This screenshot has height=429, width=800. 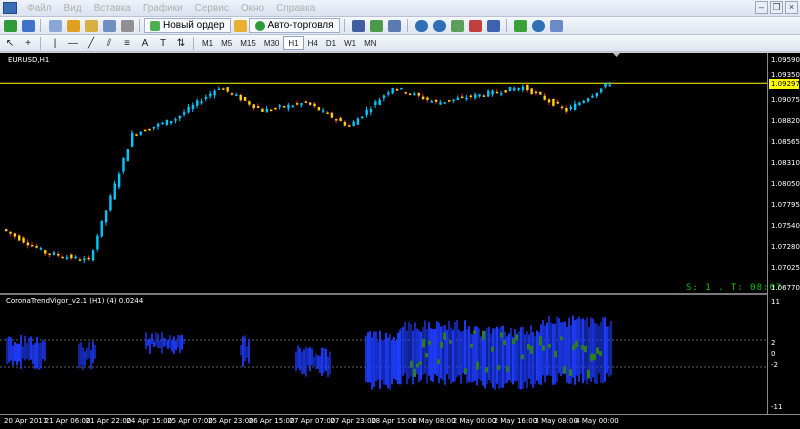 What do you see at coordinates (39, 8) in the screenshot?
I see `menu-file: Файл` at bounding box center [39, 8].